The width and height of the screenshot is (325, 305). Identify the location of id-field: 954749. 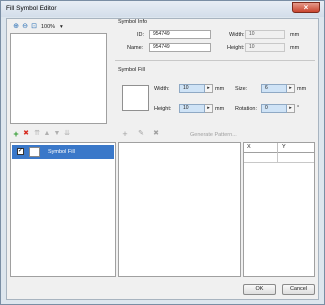
(180, 34).